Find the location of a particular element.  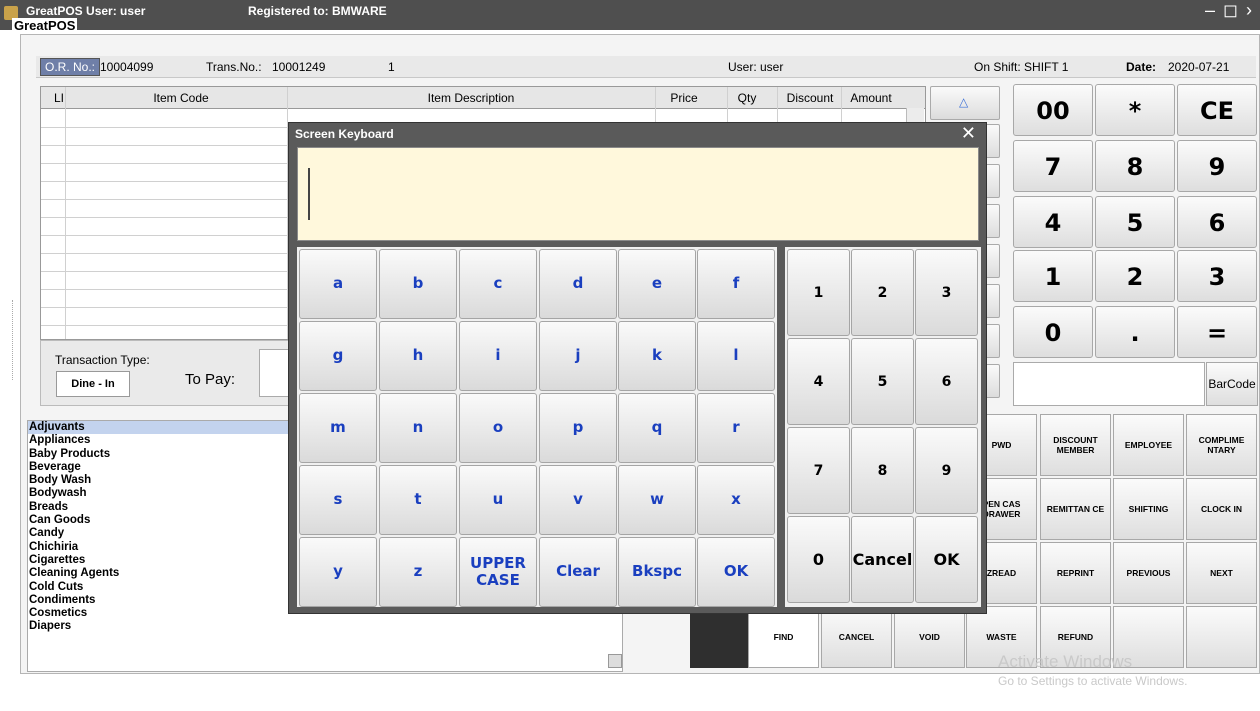

ok-key: OK is located at coordinates (946, 559).